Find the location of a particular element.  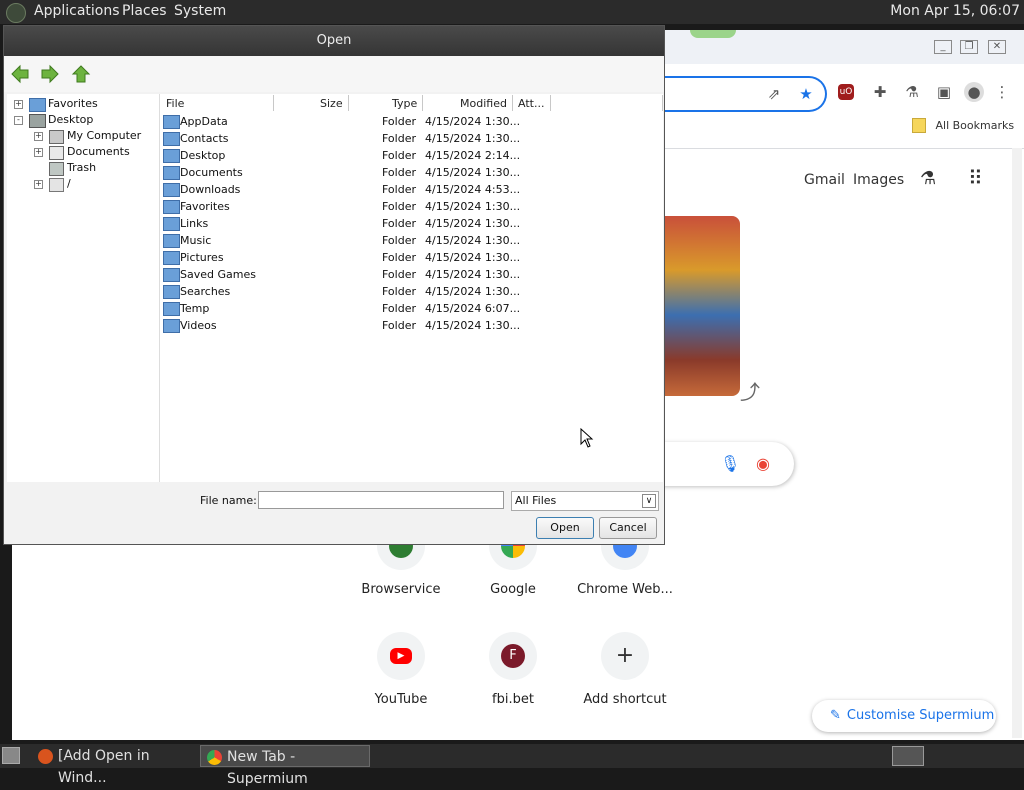

menu-applications: Applications is located at coordinates (77, 11).